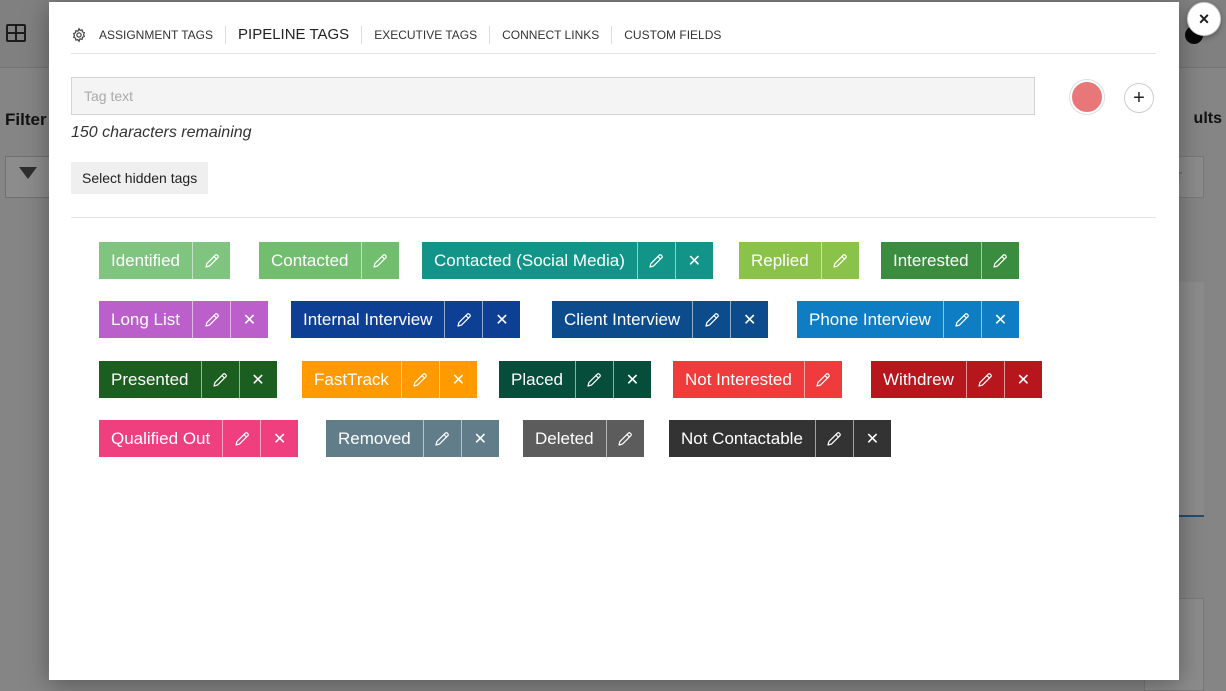 The image size is (1226, 691). What do you see at coordinates (294, 35) in the screenshot?
I see `tab-pipeline-tags: PIPELINE TAGS` at bounding box center [294, 35].